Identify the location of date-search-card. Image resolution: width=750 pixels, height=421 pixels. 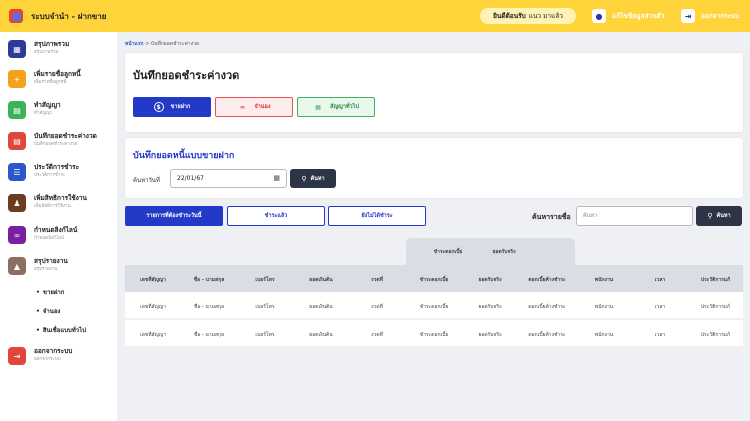
(434, 168).